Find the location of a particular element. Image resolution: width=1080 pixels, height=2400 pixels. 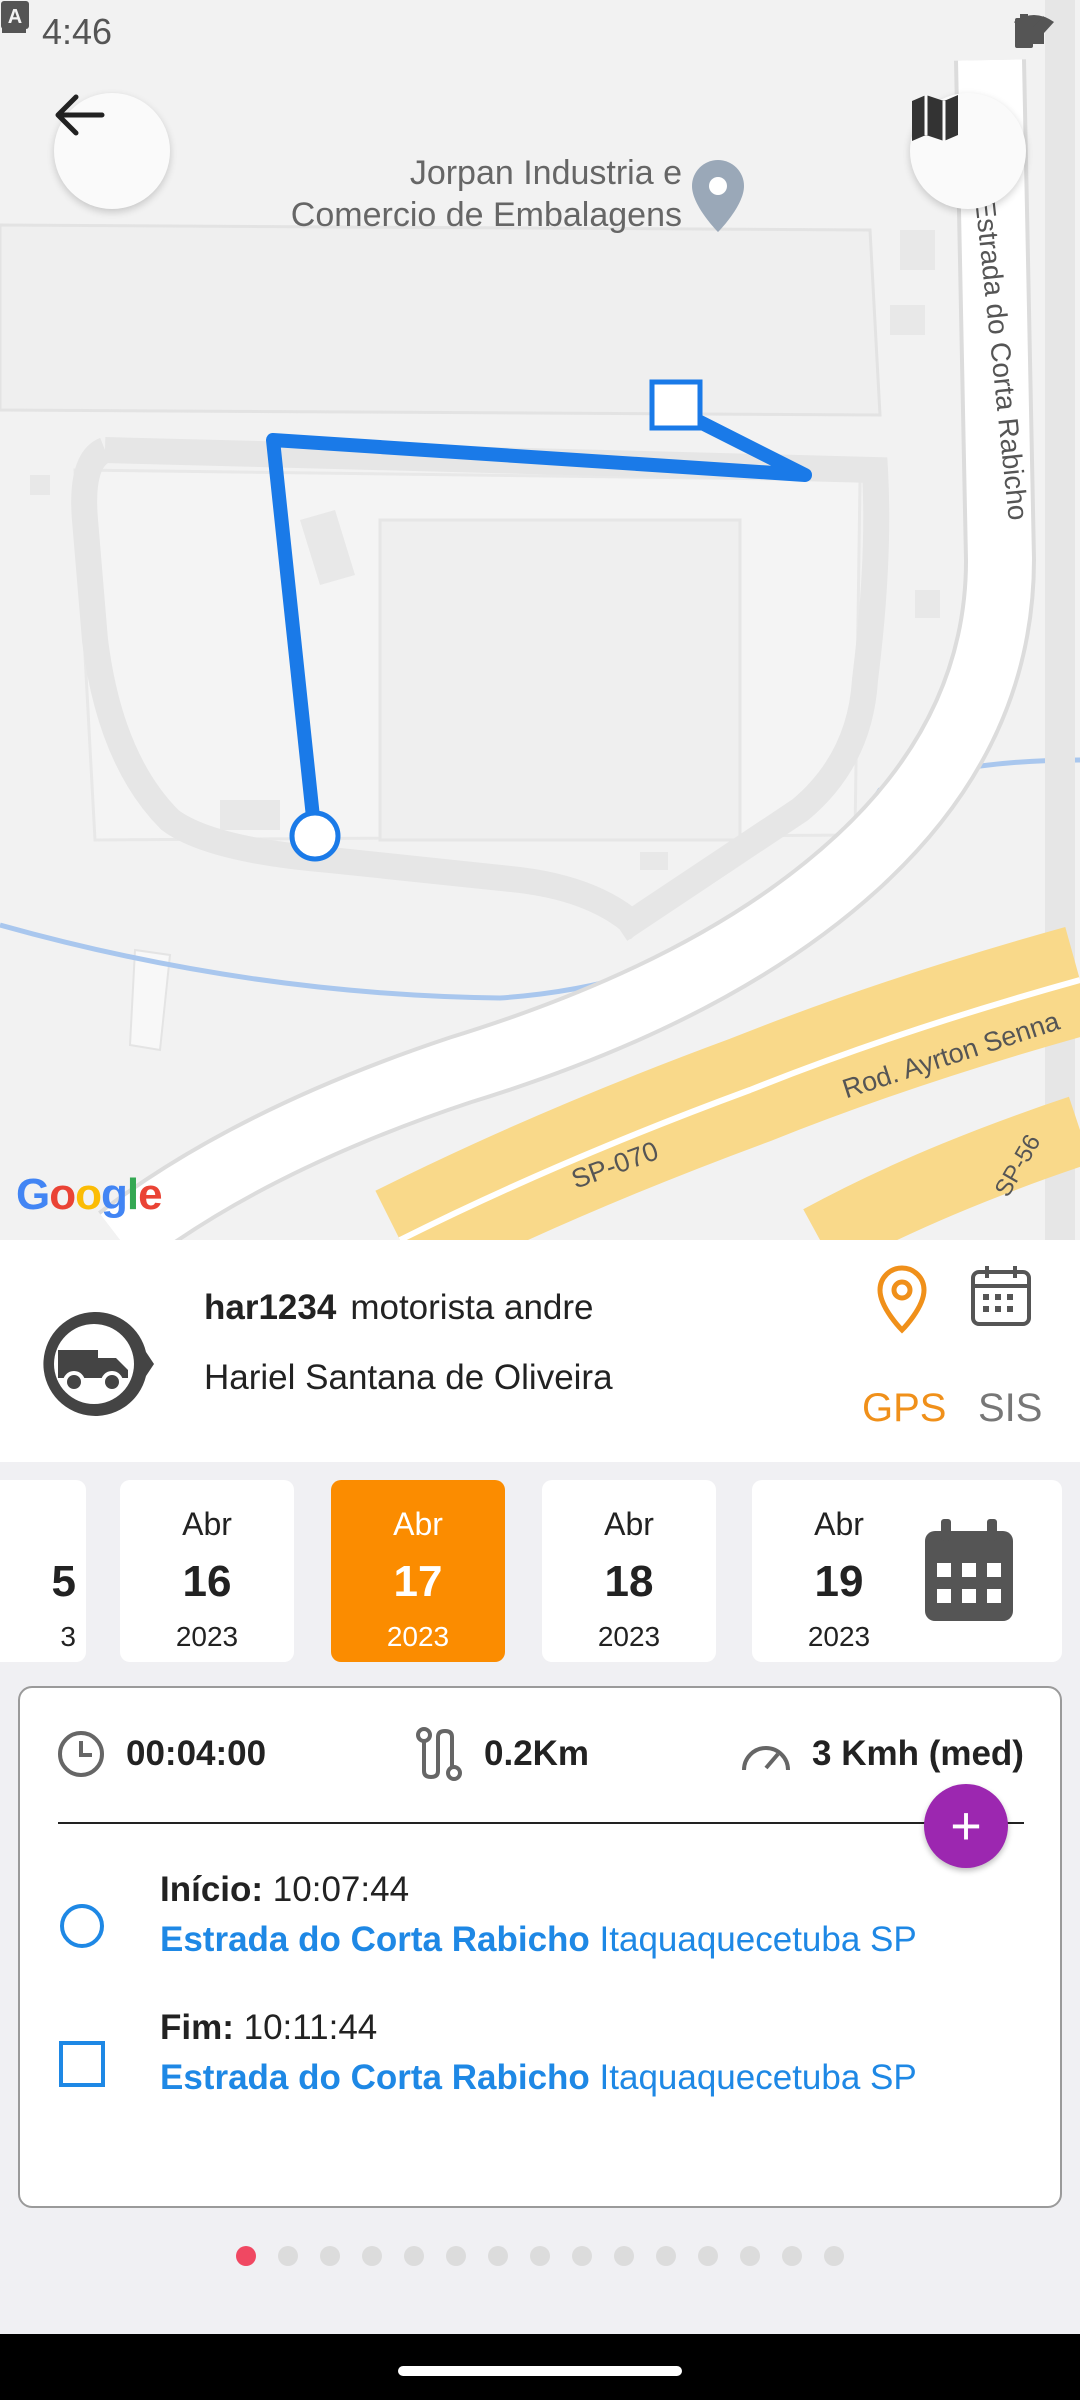

speedometer-icon is located at coordinates (766, 1758).